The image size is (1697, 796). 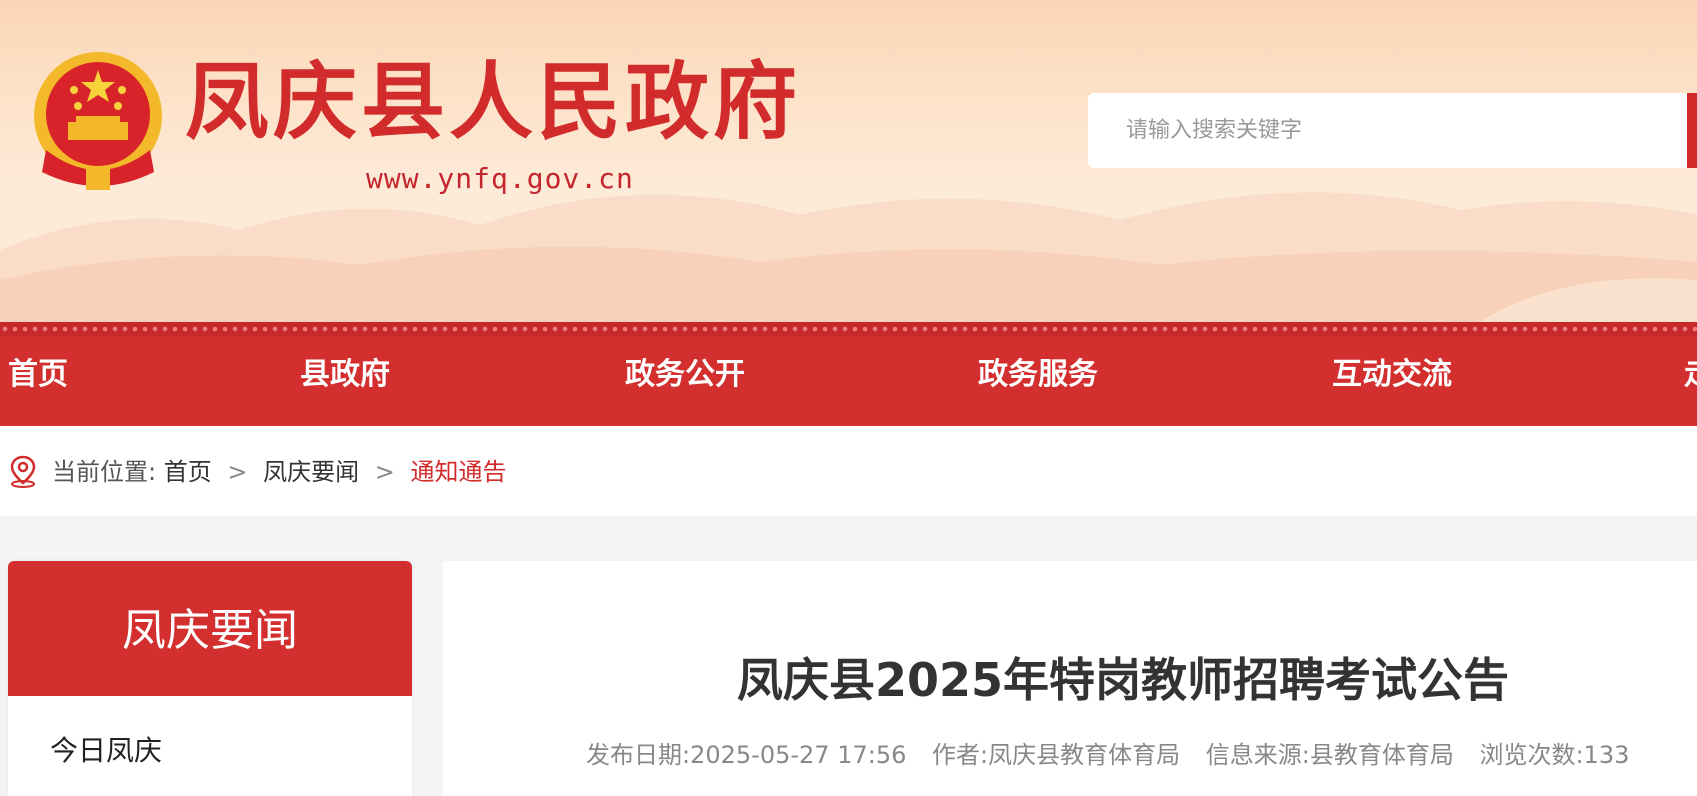 I want to click on article-views: 浏览次数:133, so click(x=1554, y=755).